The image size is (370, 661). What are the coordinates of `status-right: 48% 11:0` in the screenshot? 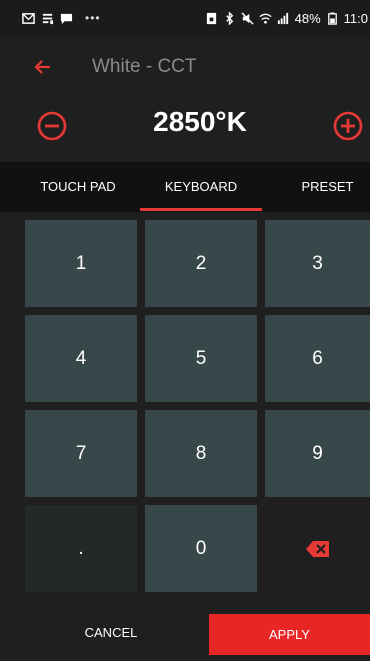 It's located at (286, 18).